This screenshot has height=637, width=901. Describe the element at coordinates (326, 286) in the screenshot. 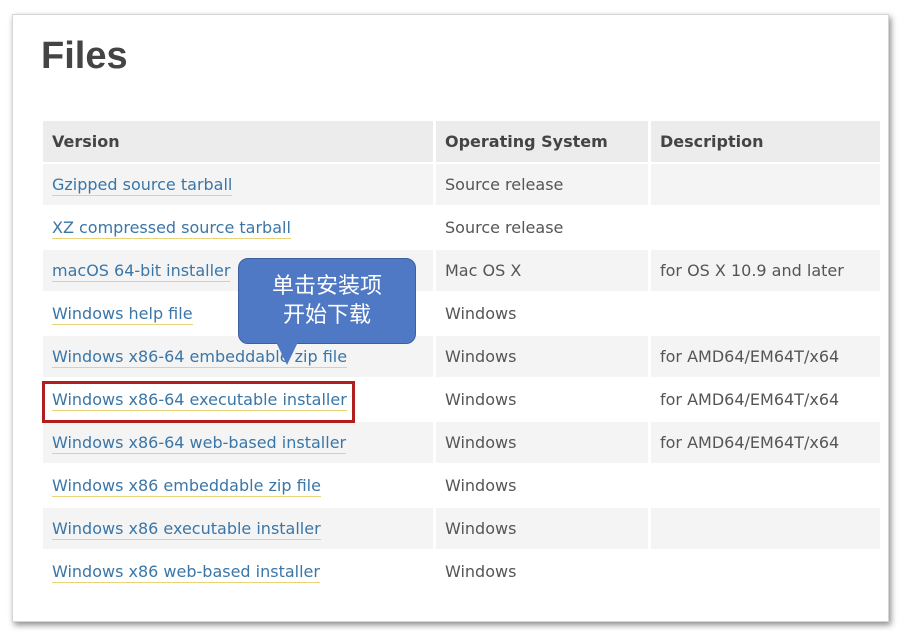

I see `callout-text-line1: 单击安装项` at that location.